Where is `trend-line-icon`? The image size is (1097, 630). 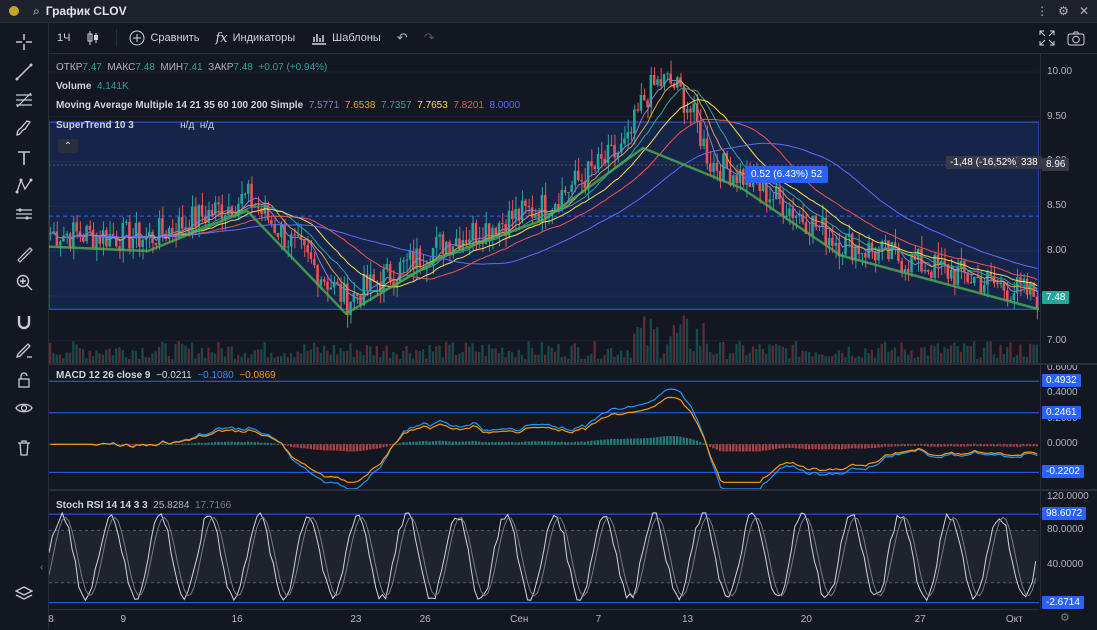
trend-line-icon is located at coordinates (24, 72).